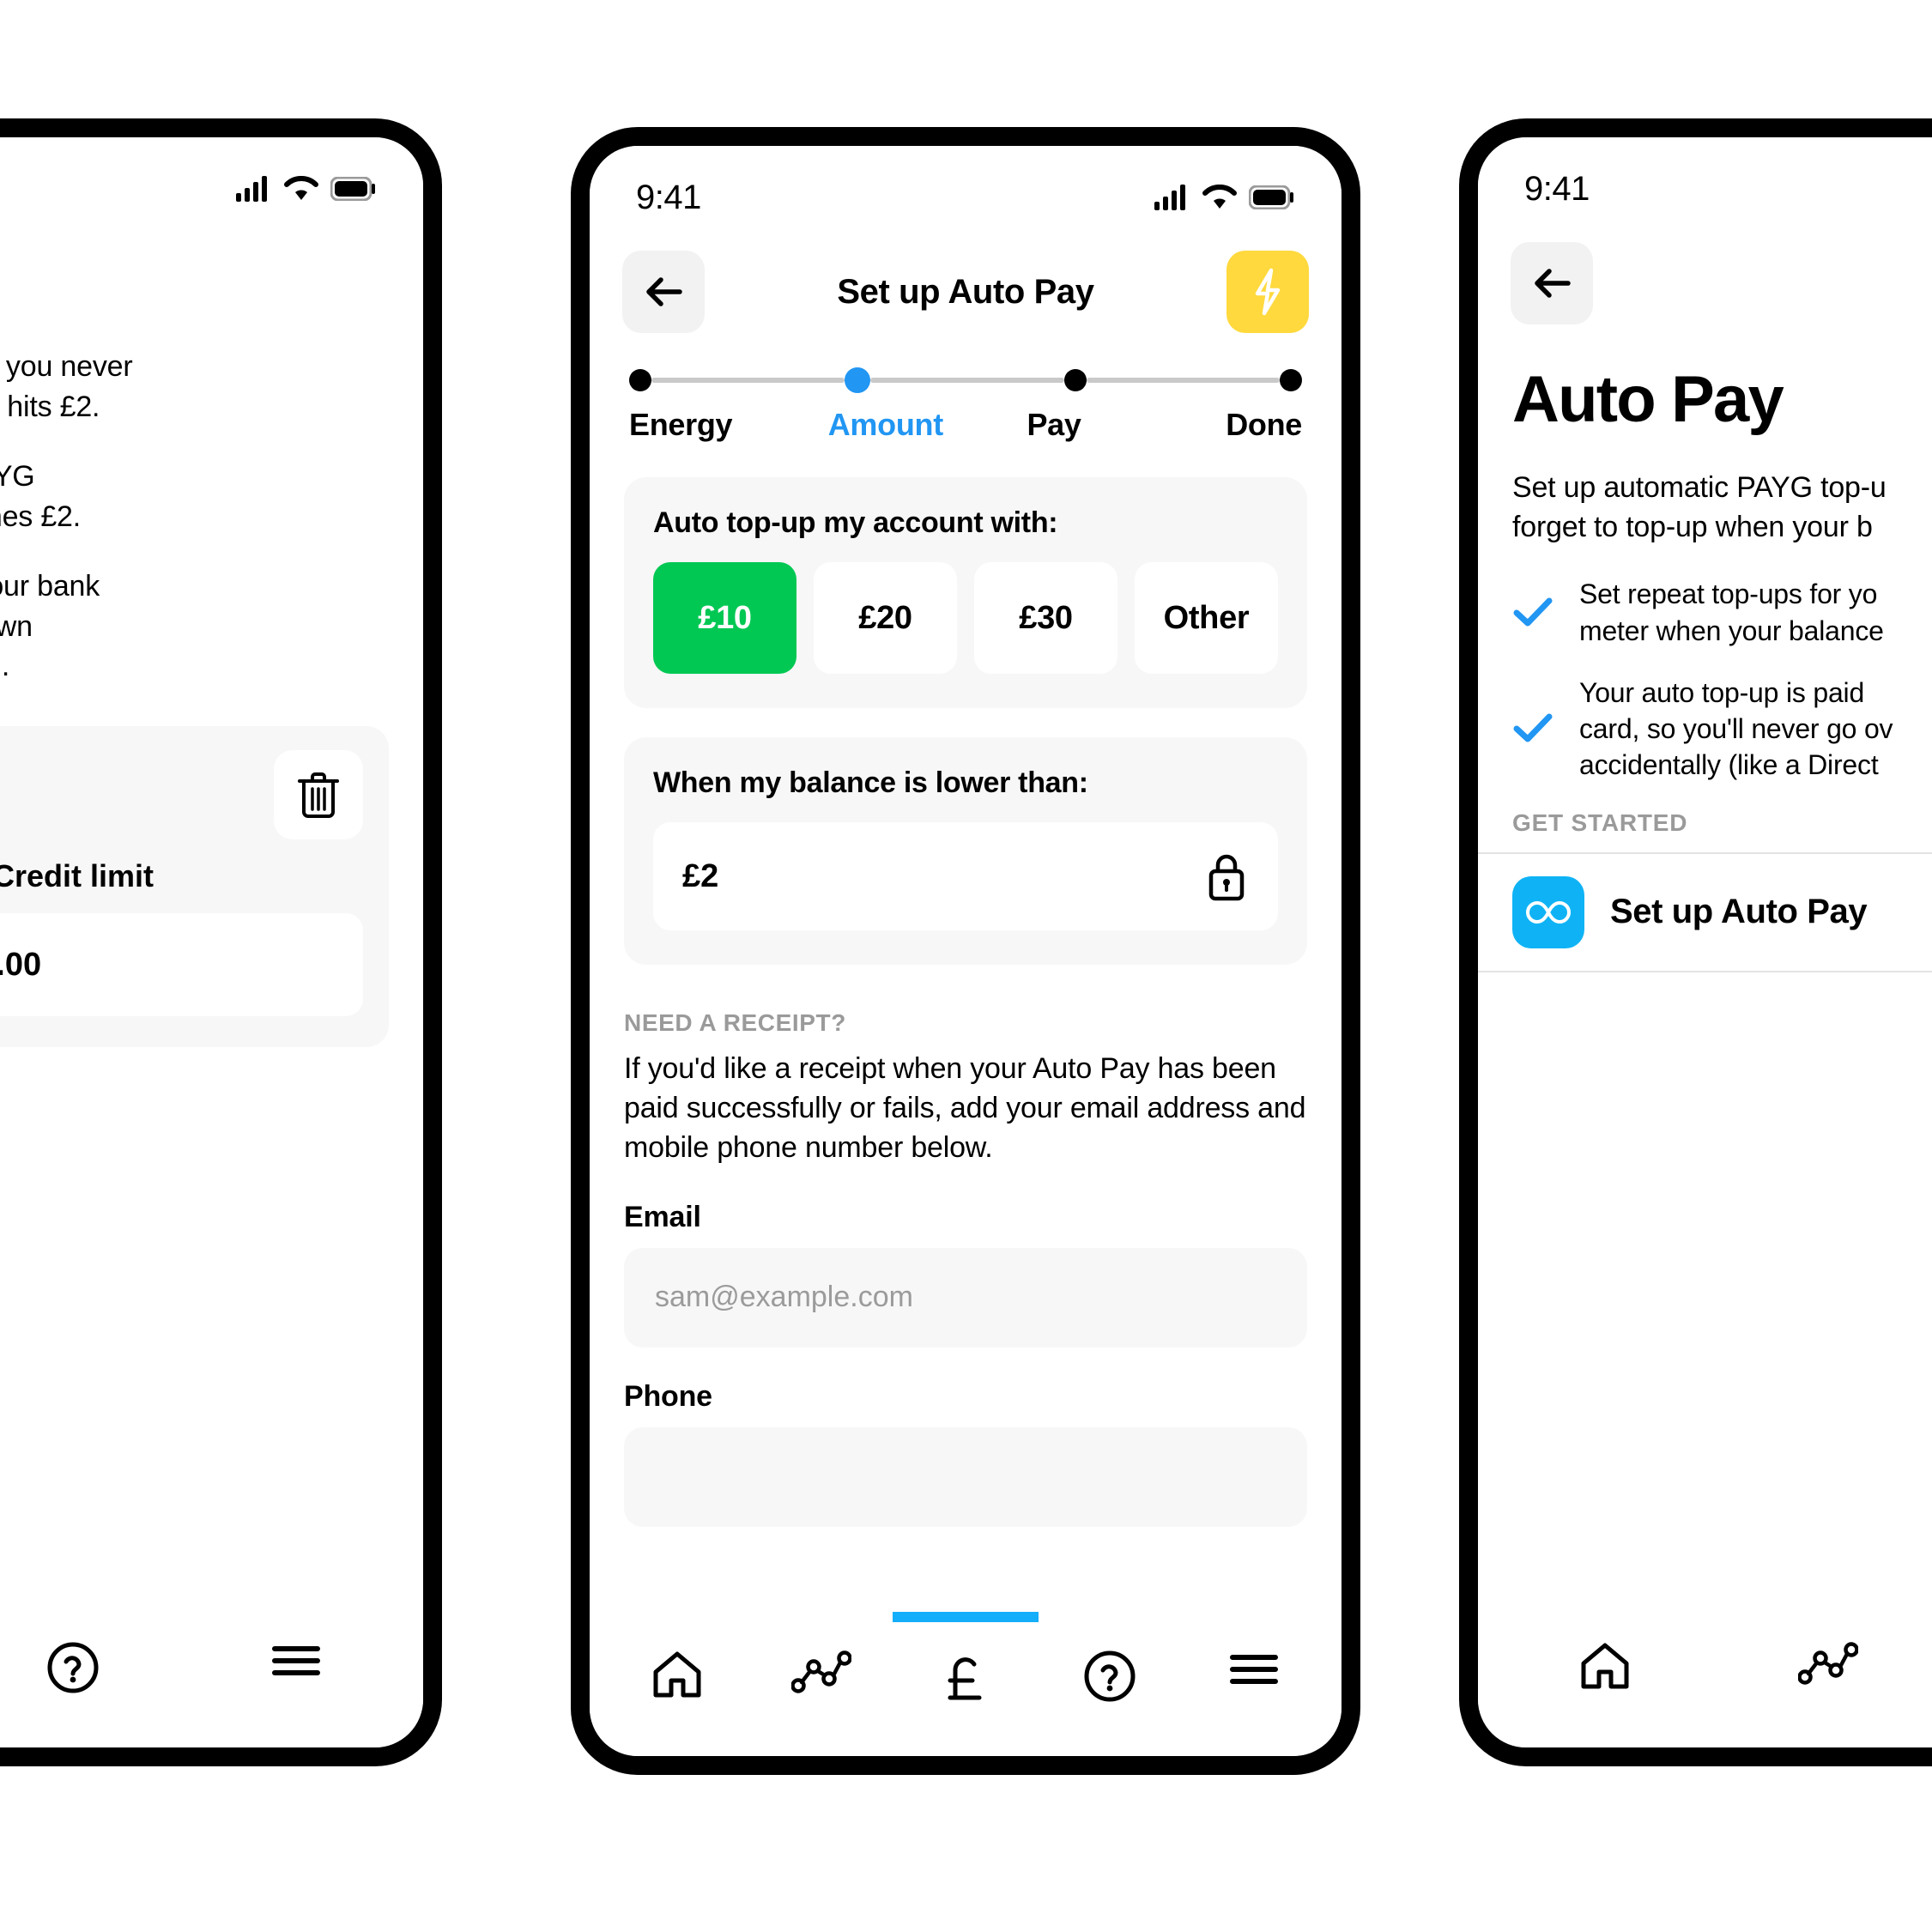 This screenshot has height=1932, width=1932. I want to click on lightning-bolt-icon, so click(1268, 292).